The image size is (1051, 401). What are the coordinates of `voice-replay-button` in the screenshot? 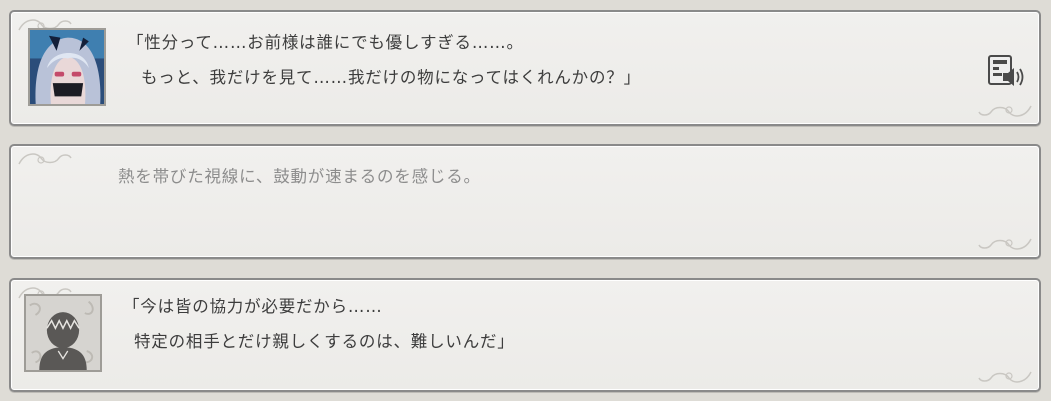 It's located at (1007, 71).